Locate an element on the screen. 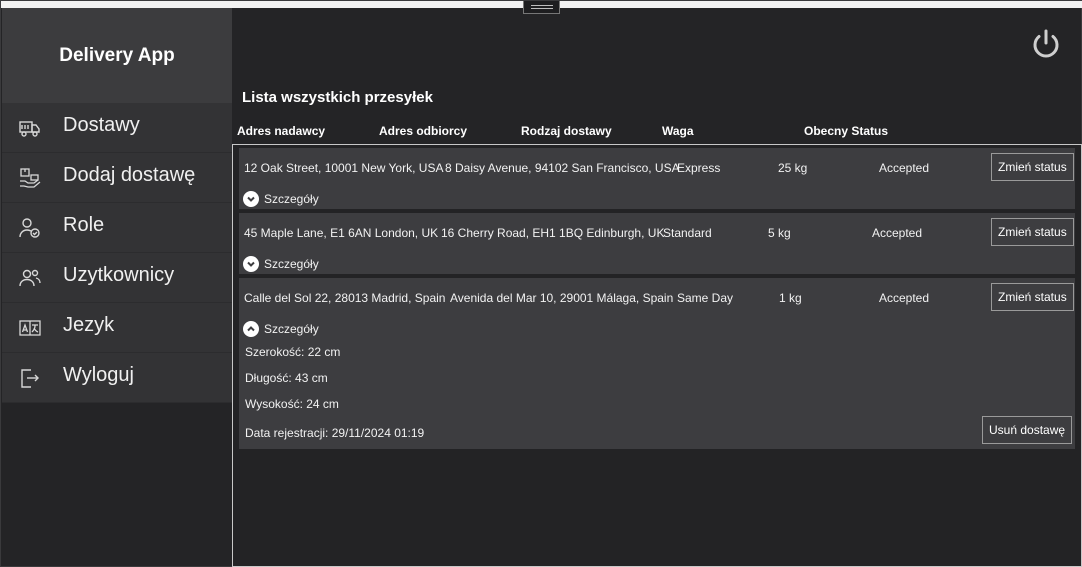 The height and width of the screenshot is (567, 1082). sidebar-item-label: Dodaj dostawę is located at coordinates (129, 175).